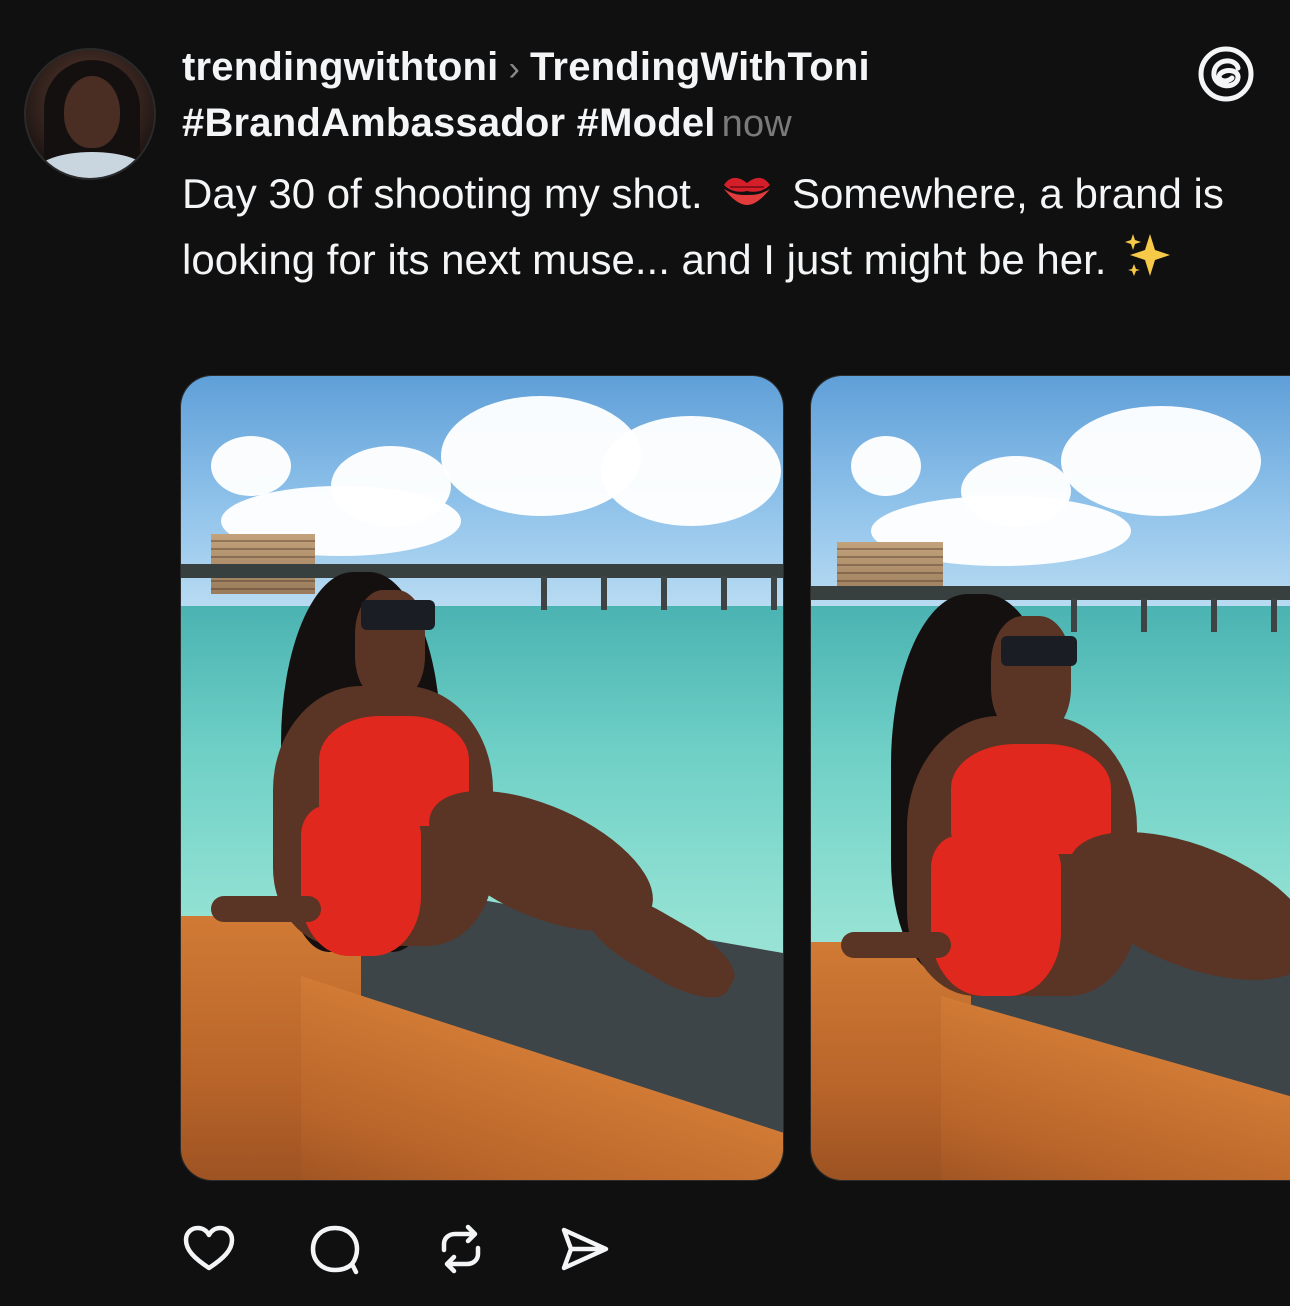 This screenshot has height=1306, width=1290. What do you see at coordinates (700, 67) in the screenshot?
I see `community-name: TrendingWithToni` at bounding box center [700, 67].